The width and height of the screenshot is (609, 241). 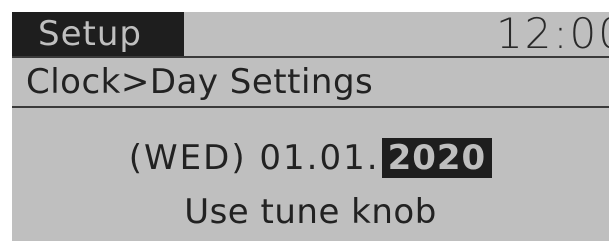 I want to click on day-value: 01., so click(x=289, y=158).